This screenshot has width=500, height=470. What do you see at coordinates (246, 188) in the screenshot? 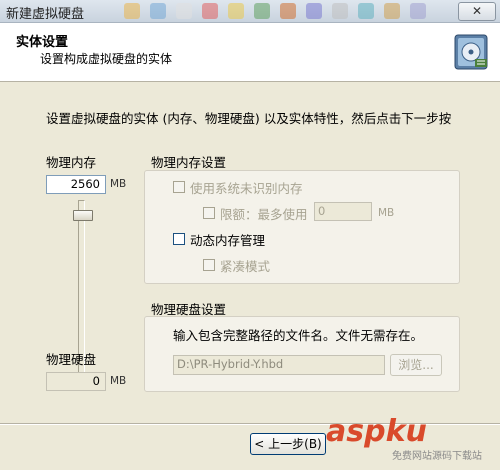
I see `use-unrecognized-label: 使用系统未识别内存` at bounding box center [246, 188].